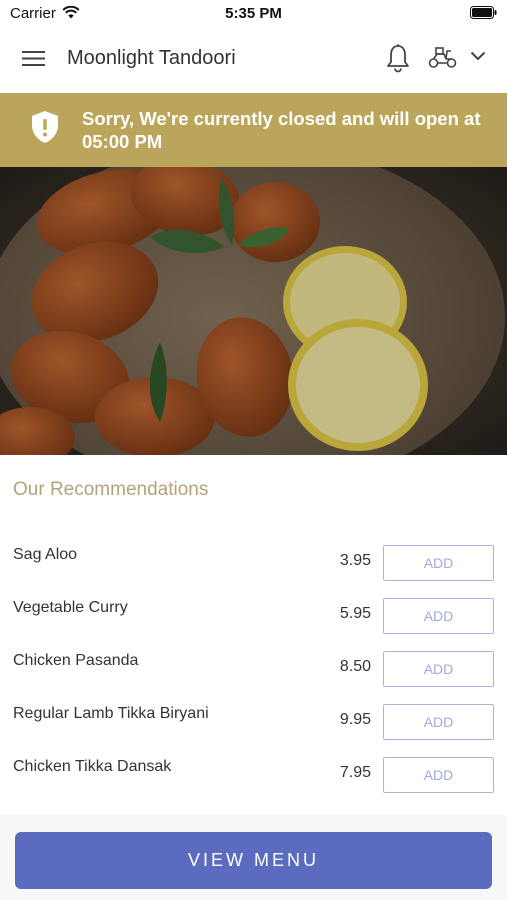 The height and width of the screenshot is (900, 507). I want to click on list-item: Vegetable Curry 5.95 ADD, so click(253, 609).